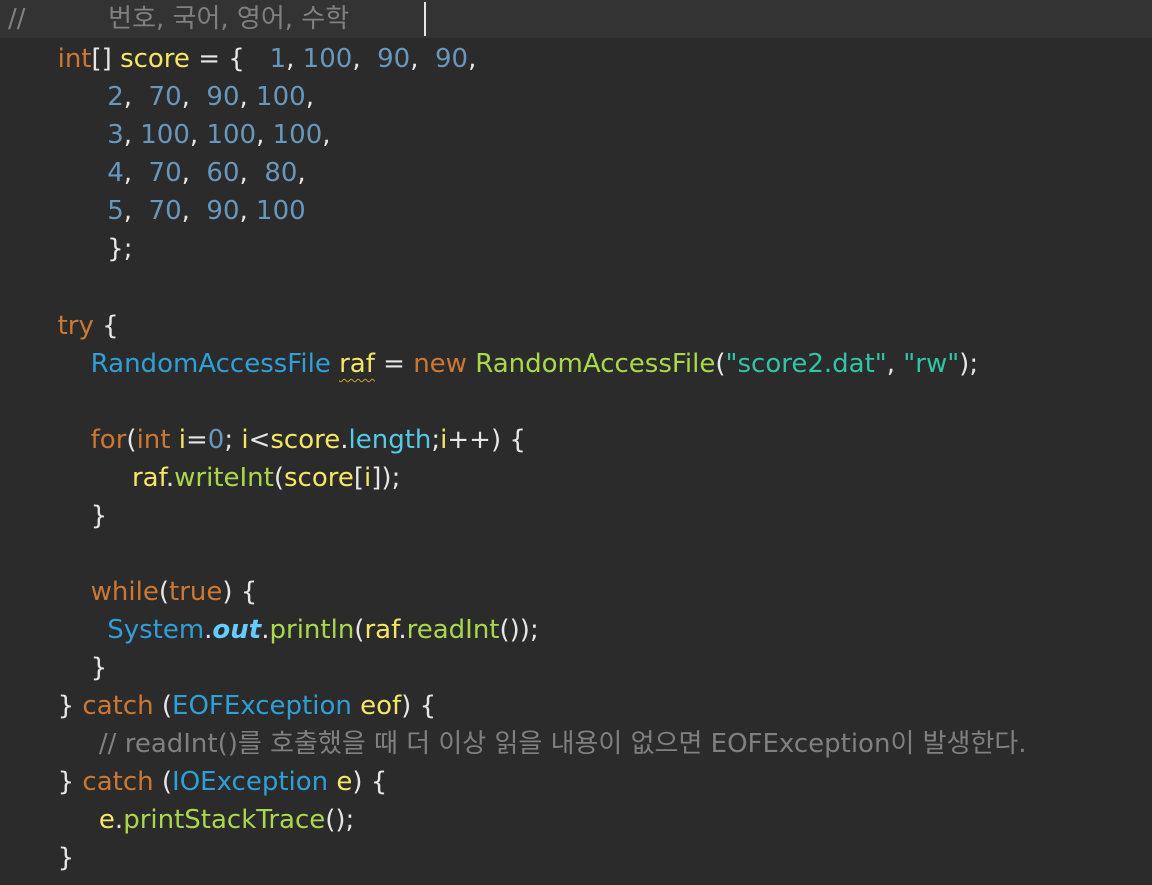  Describe the element at coordinates (440, 364) in the screenshot. I see `code-token: new` at that location.